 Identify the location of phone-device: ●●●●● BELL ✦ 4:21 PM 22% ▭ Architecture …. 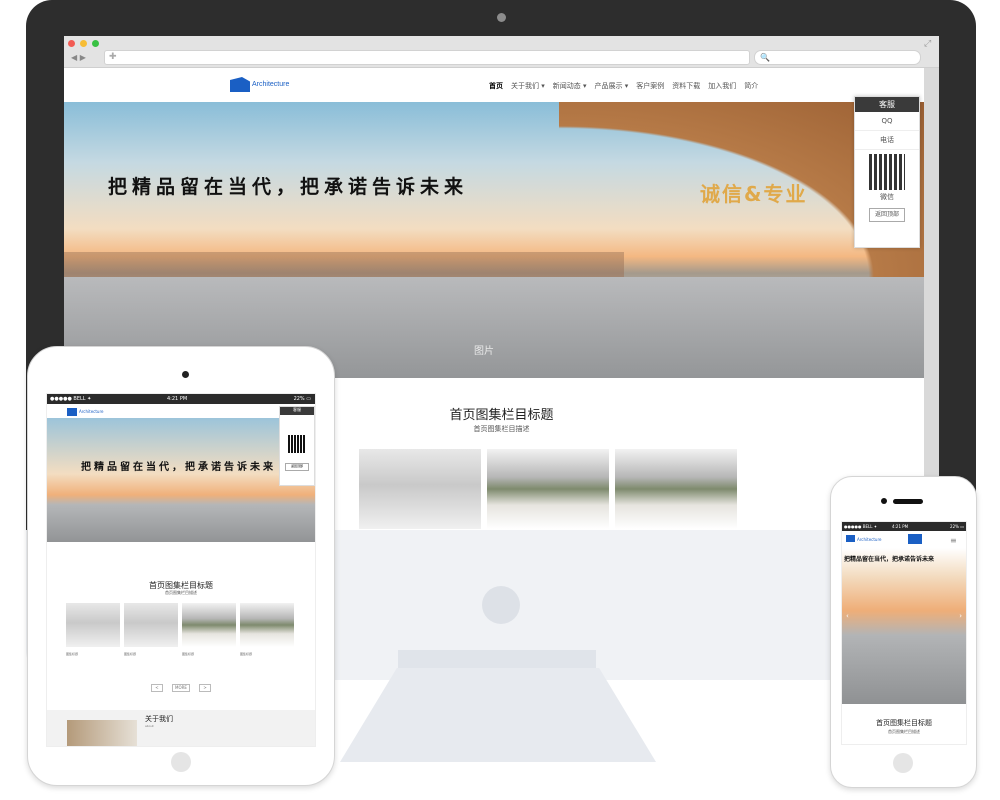
(903, 632).